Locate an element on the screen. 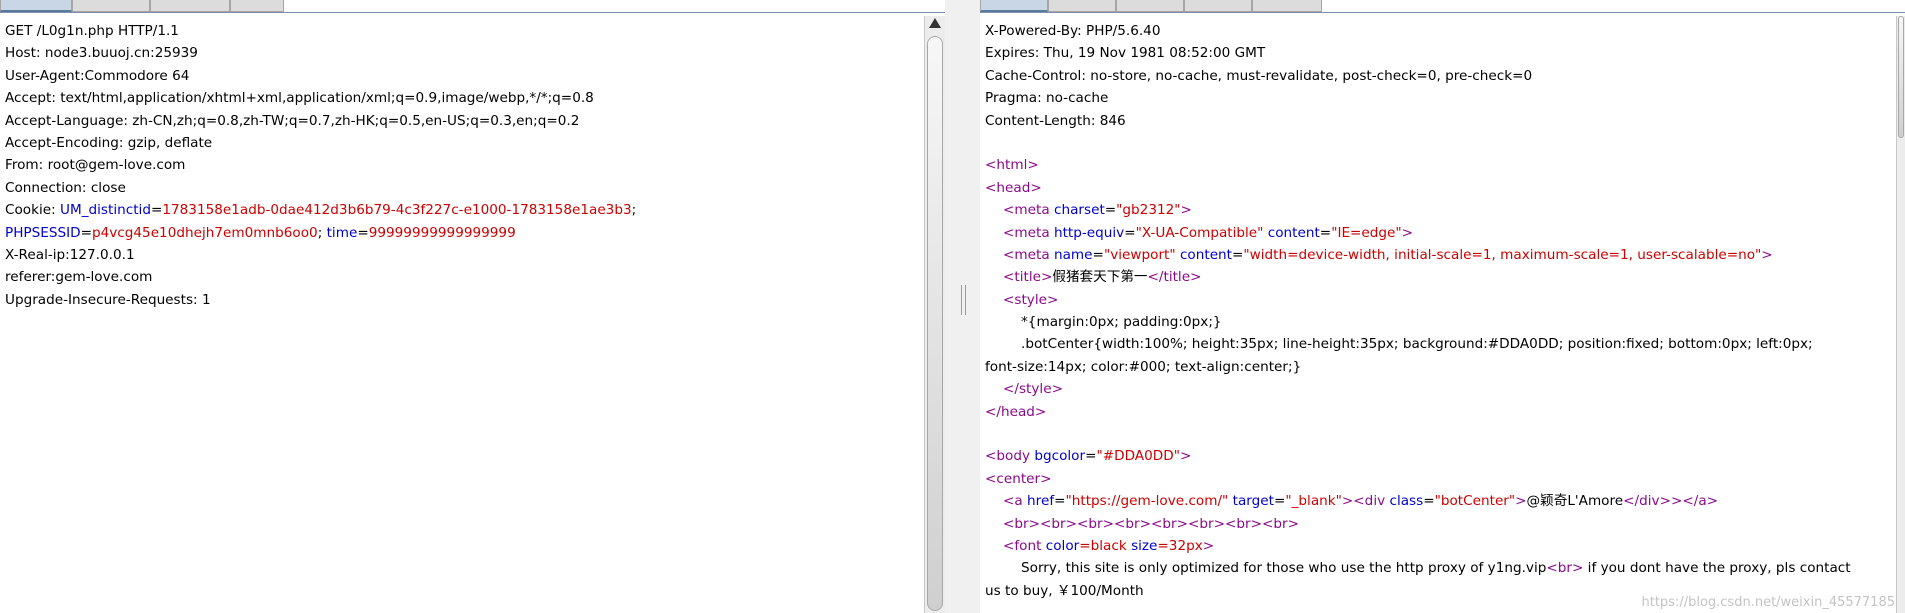 The width and height of the screenshot is (1905, 613). request-scrollbar is located at coordinates (934, 314).